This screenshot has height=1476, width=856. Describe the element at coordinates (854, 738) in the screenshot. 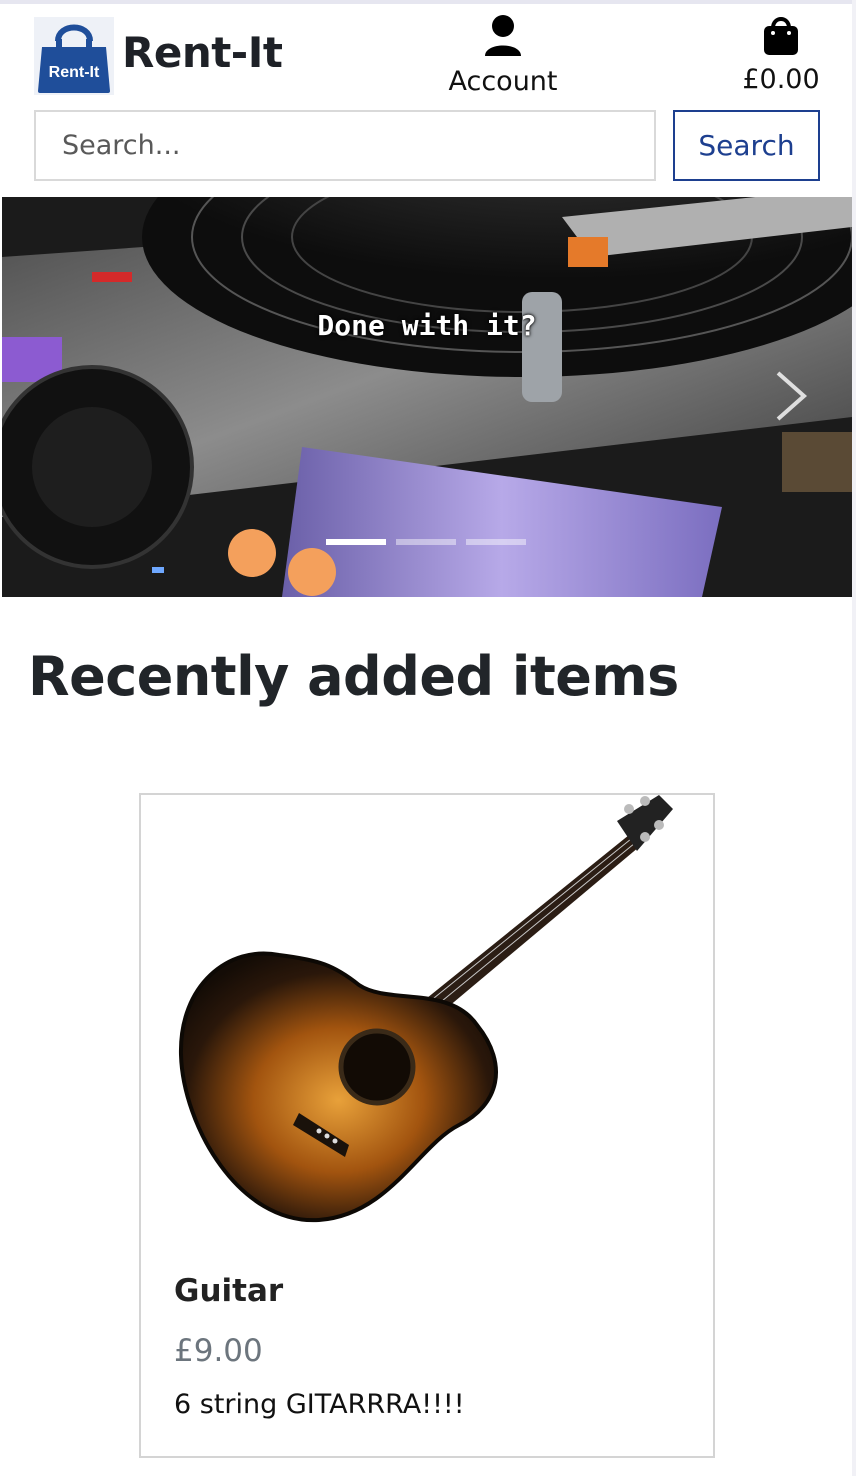

I see `right-scroll-edge` at that location.